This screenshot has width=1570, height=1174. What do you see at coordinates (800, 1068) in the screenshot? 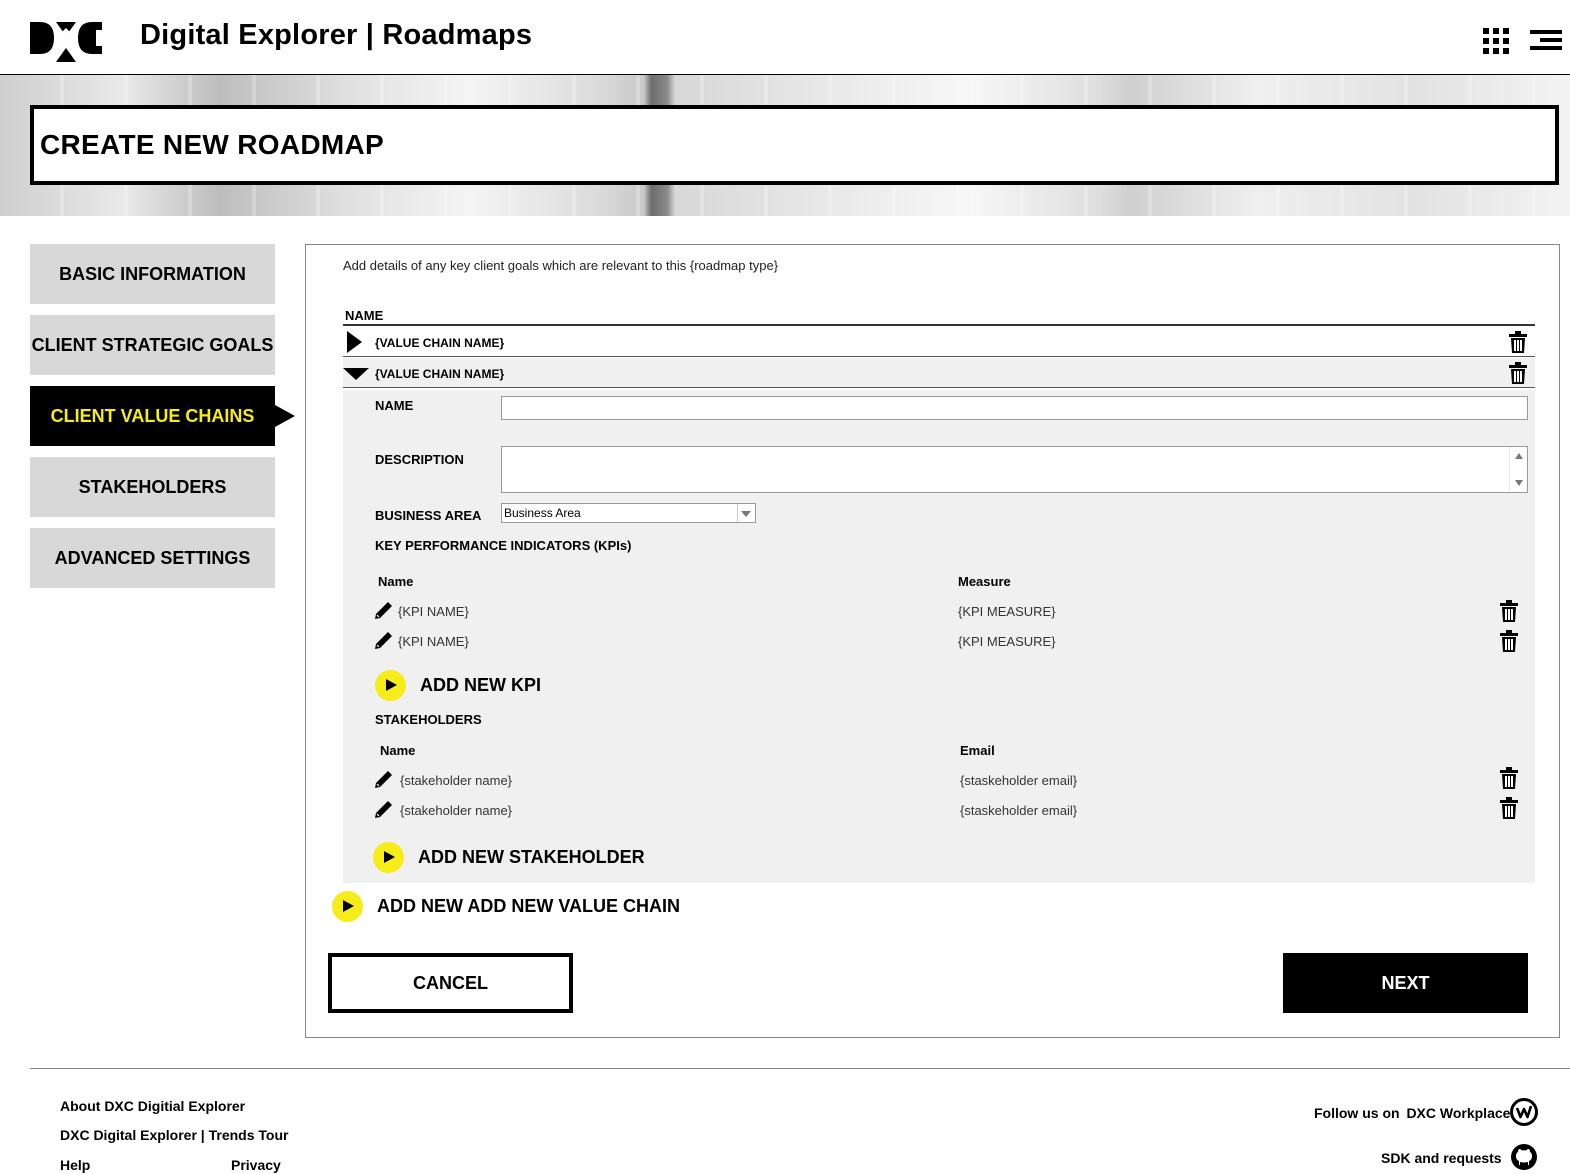
I see `footer-divider` at bounding box center [800, 1068].